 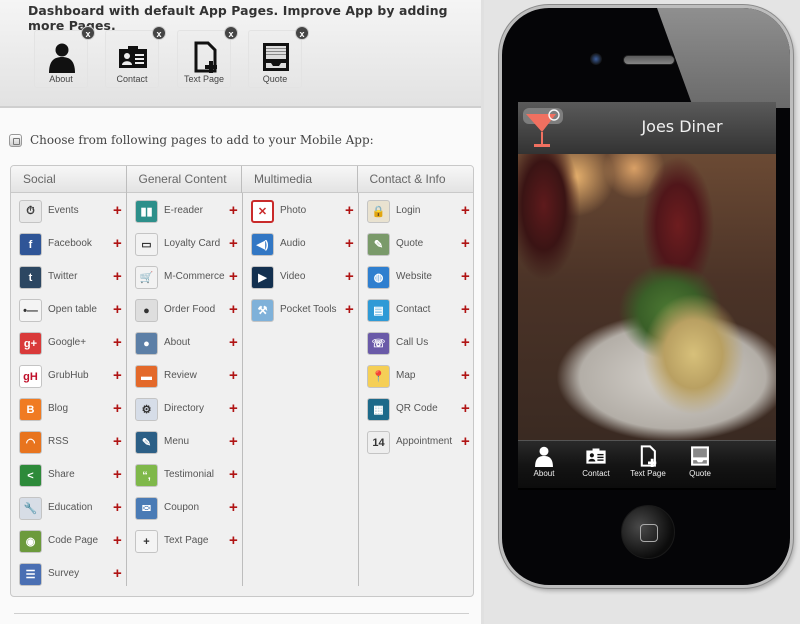 What do you see at coordinates (596, 461) in the screenshot?
I see `app-tab-contact: Contact` at bounding box center [596, 461].